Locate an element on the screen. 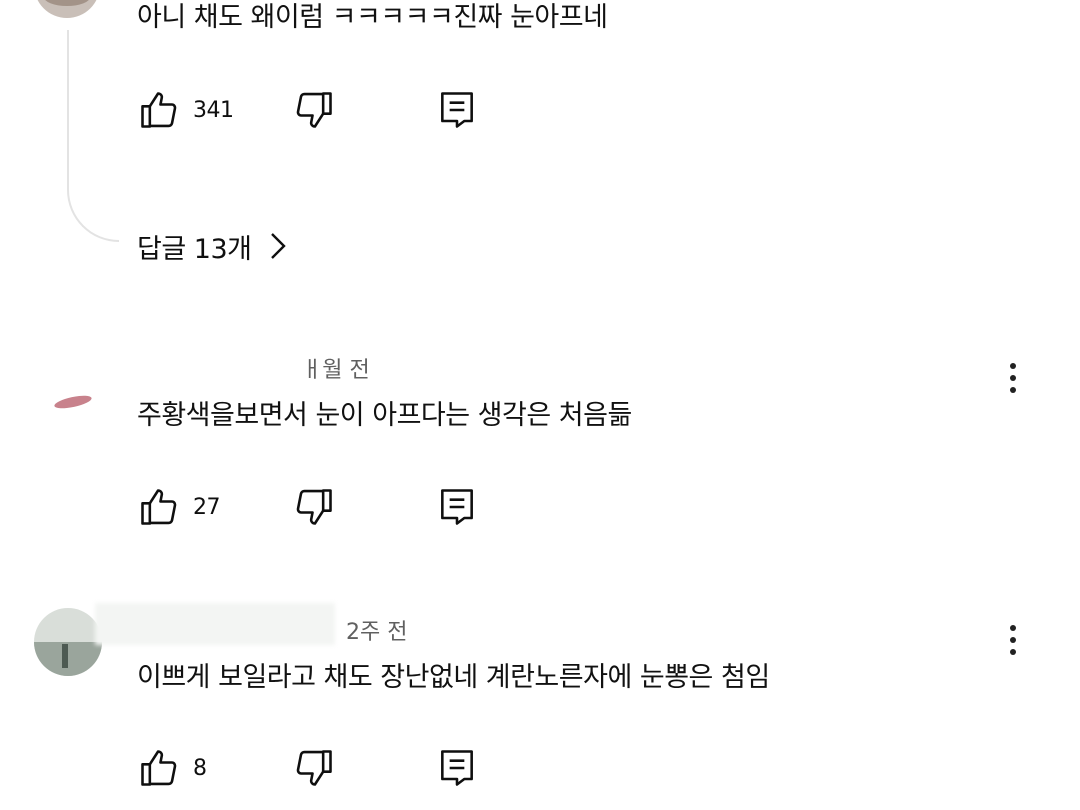  comment-timestamp: 2주 전 is located at coordinates (377, 632).